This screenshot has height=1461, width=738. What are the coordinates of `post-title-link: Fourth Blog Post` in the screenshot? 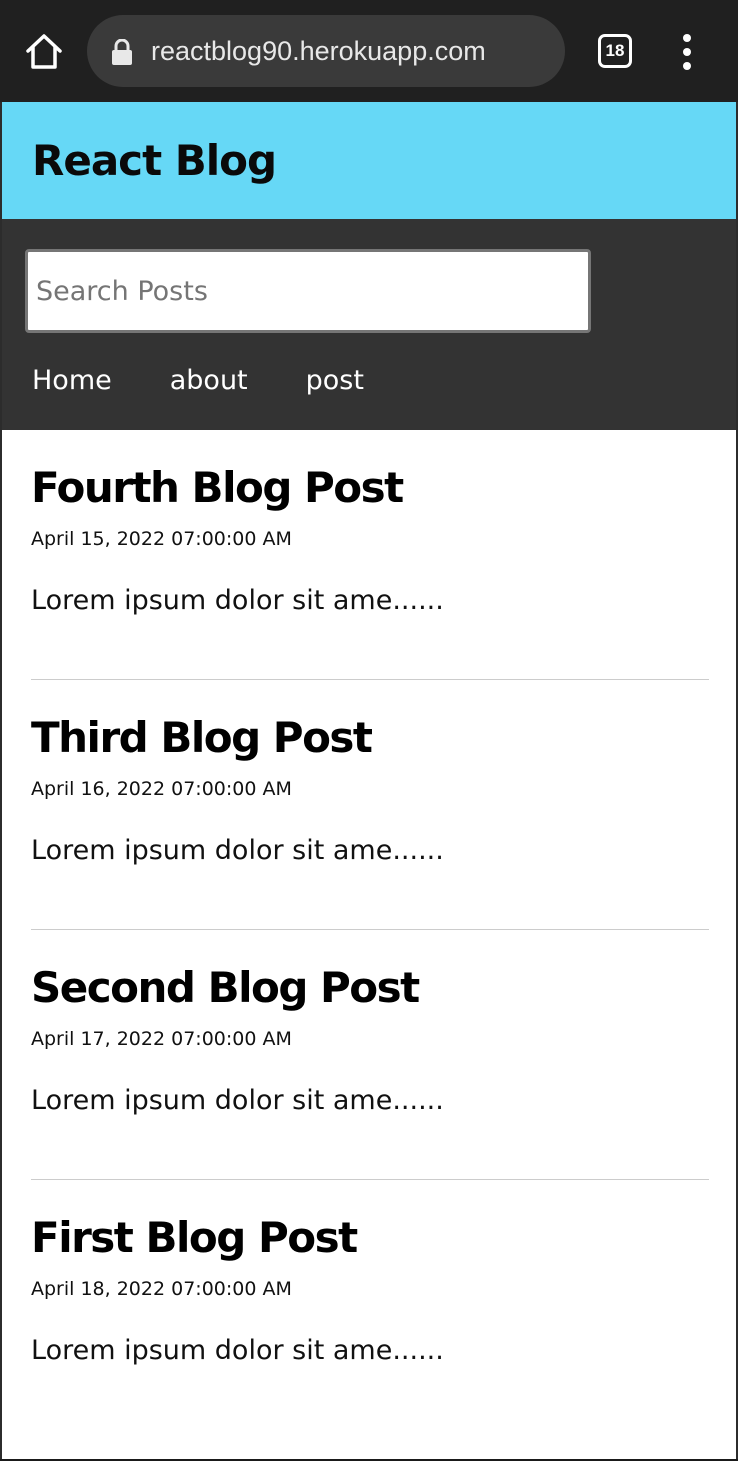 It's located at (217, 488).